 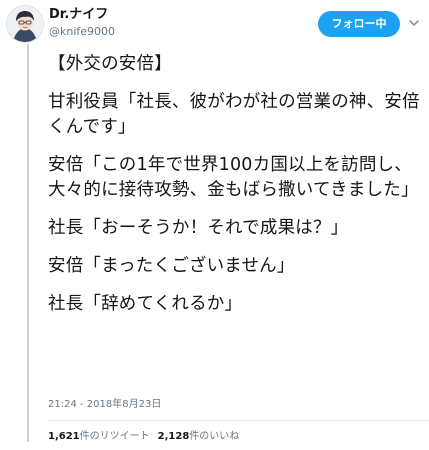 What do you see at coordinates (198, 228) in the screenshot?
I see `tweet-paragraph: 社長「おーそうか！それで成果は？」` at bounding box center [198, 228].